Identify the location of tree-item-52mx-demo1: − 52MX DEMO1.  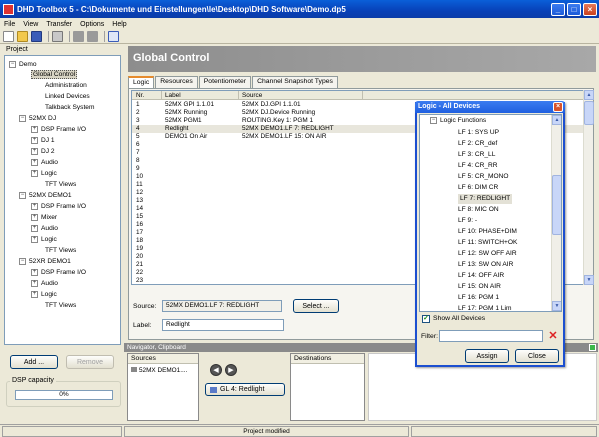
(45, 195).